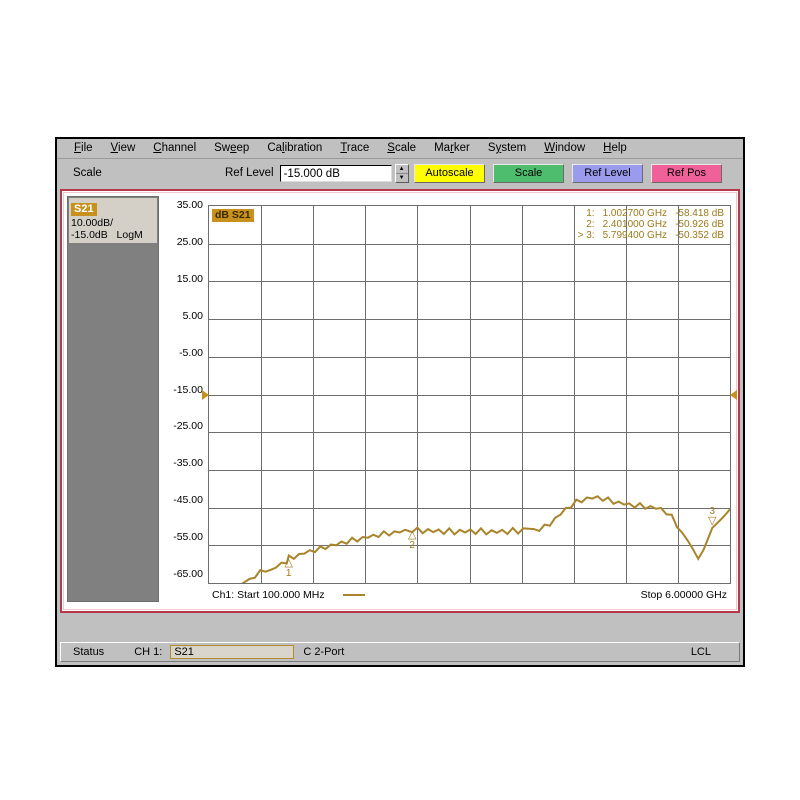 The width and height of the screenshot is (800, 800). Describe the element at coordinates (400, 652) in the screenshot. I see `status-bar: Status CH 1: S21 C 2-Port LCL` at that location.